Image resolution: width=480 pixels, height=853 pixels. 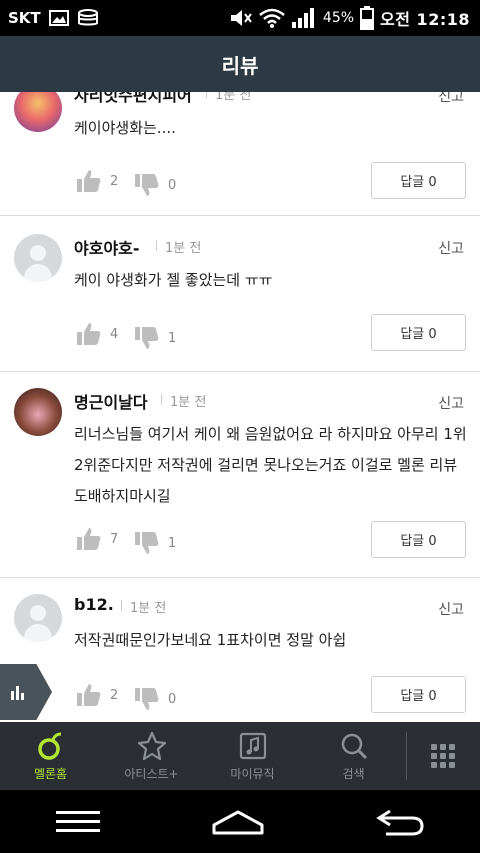 What do you see at coordinates (272, 18) in the screenshot?
I see `wifi-icon` at bounding box center [272, 18].